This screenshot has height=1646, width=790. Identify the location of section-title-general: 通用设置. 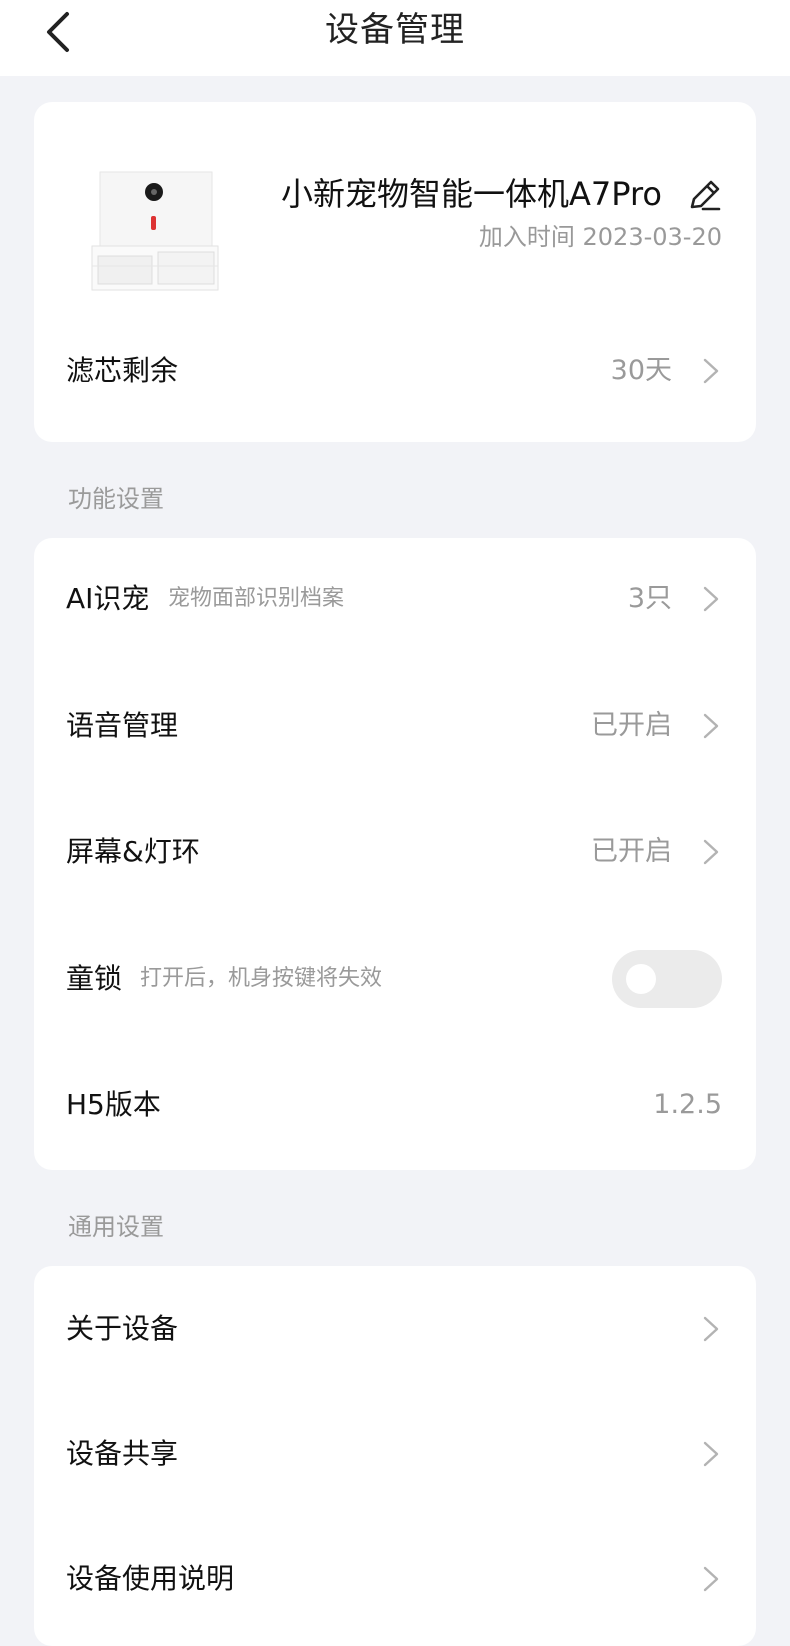
(116, 1227).